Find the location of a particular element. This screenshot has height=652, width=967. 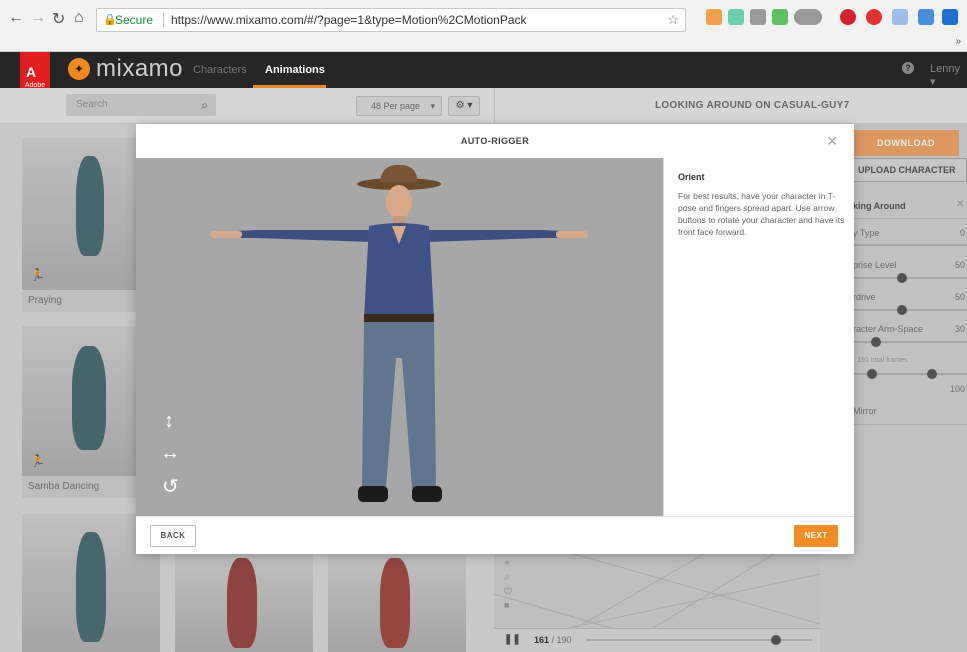

close-icon: ✕ is located at coordinates (832, 141).